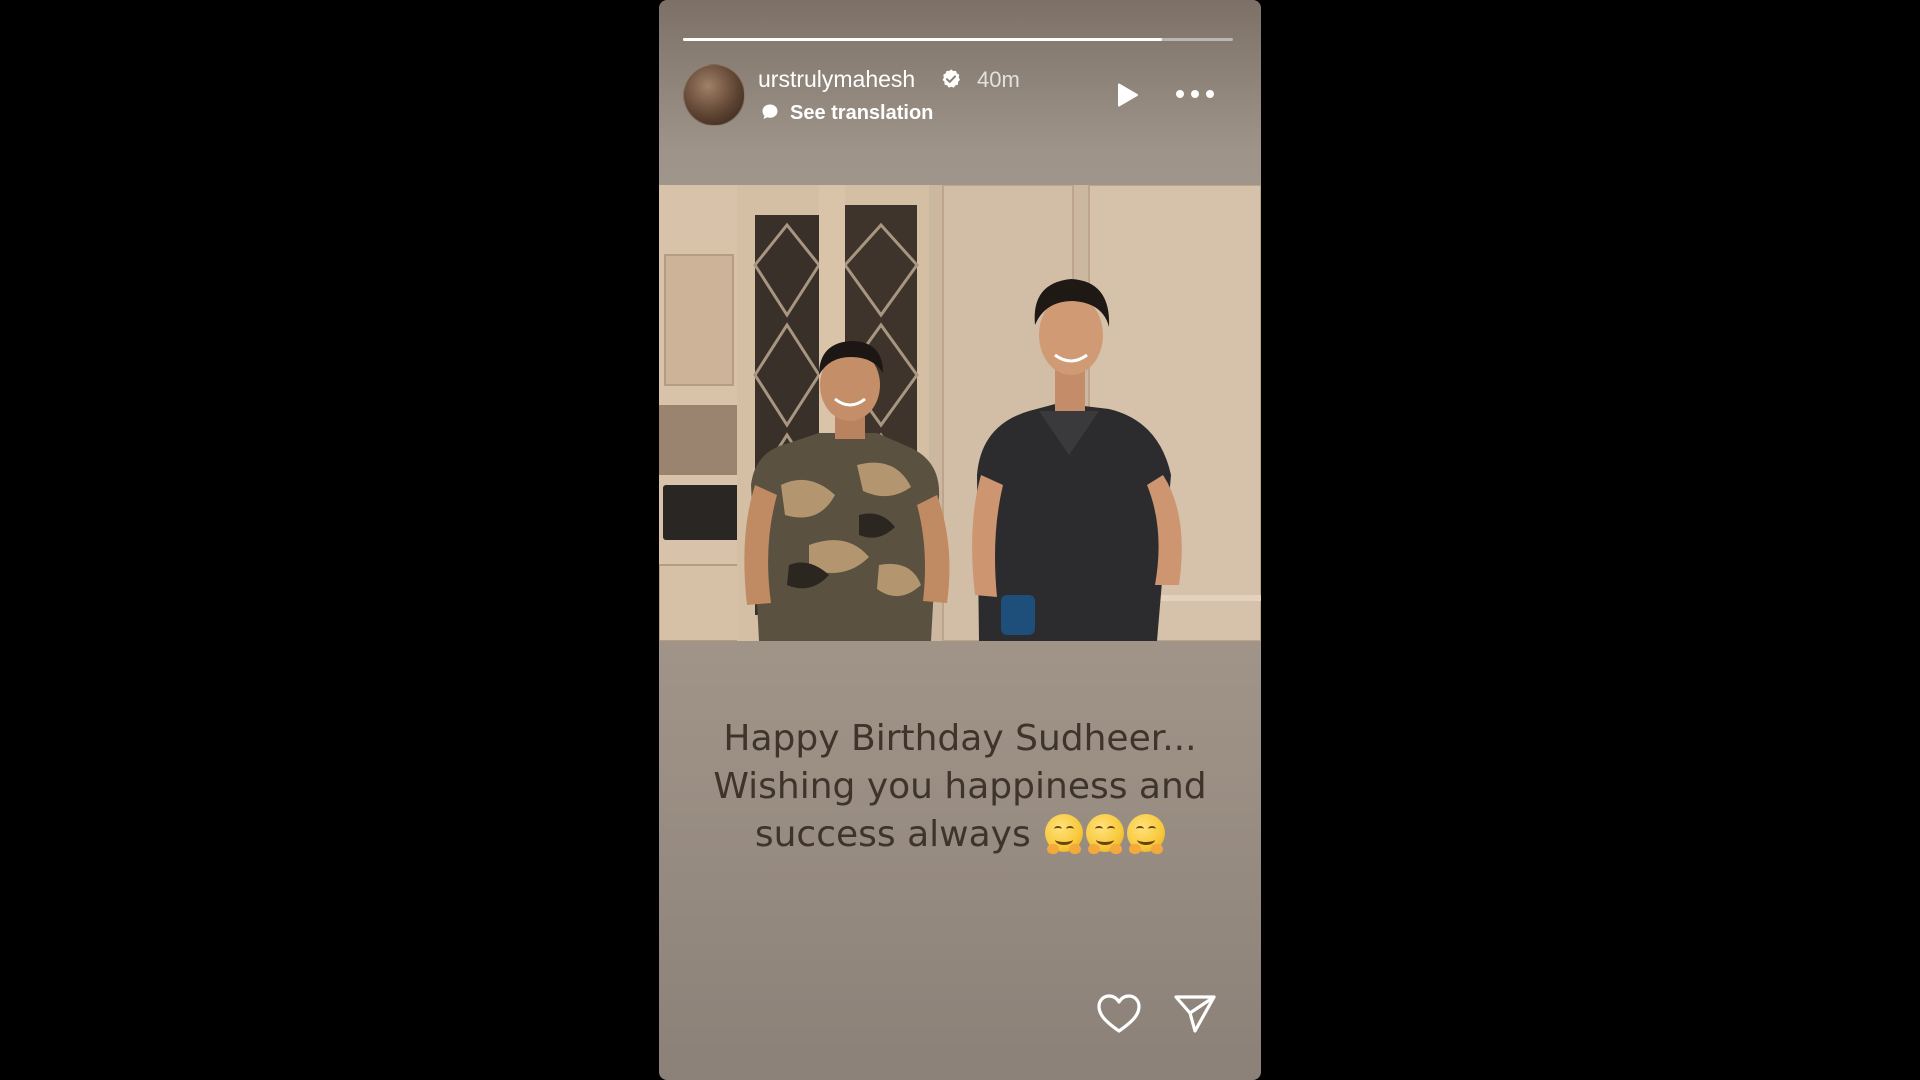  I want to click on story-progress-fill, so click(922, 39).